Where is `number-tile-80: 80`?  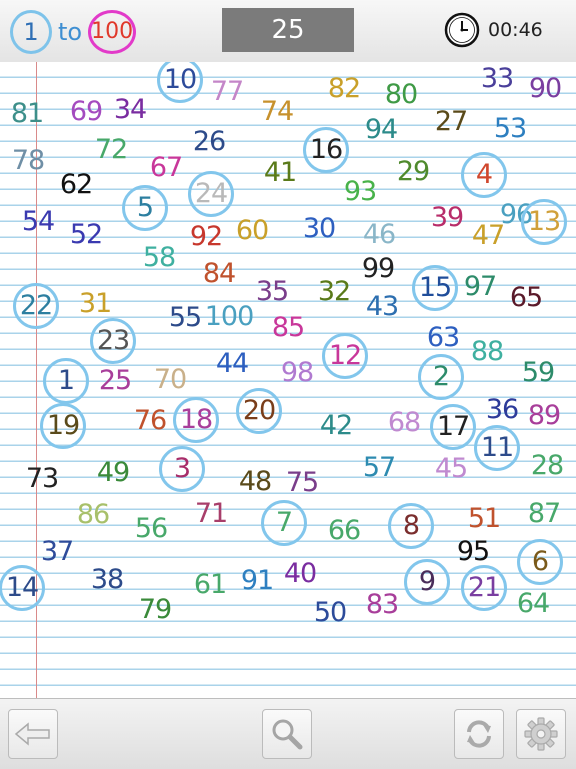
number-tile-80: 80 is located at coordinates (401, 95).